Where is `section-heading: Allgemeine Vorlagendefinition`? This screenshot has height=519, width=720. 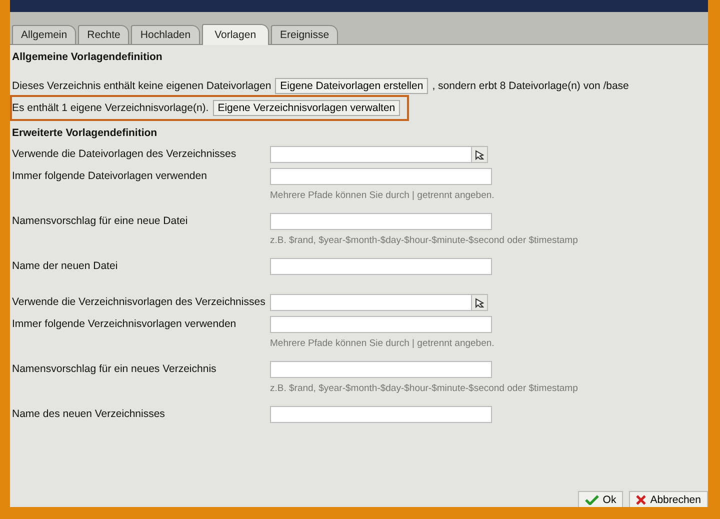 section-heading: Allgemeine Vorlagendefinition is located at coordinates (88, 57).